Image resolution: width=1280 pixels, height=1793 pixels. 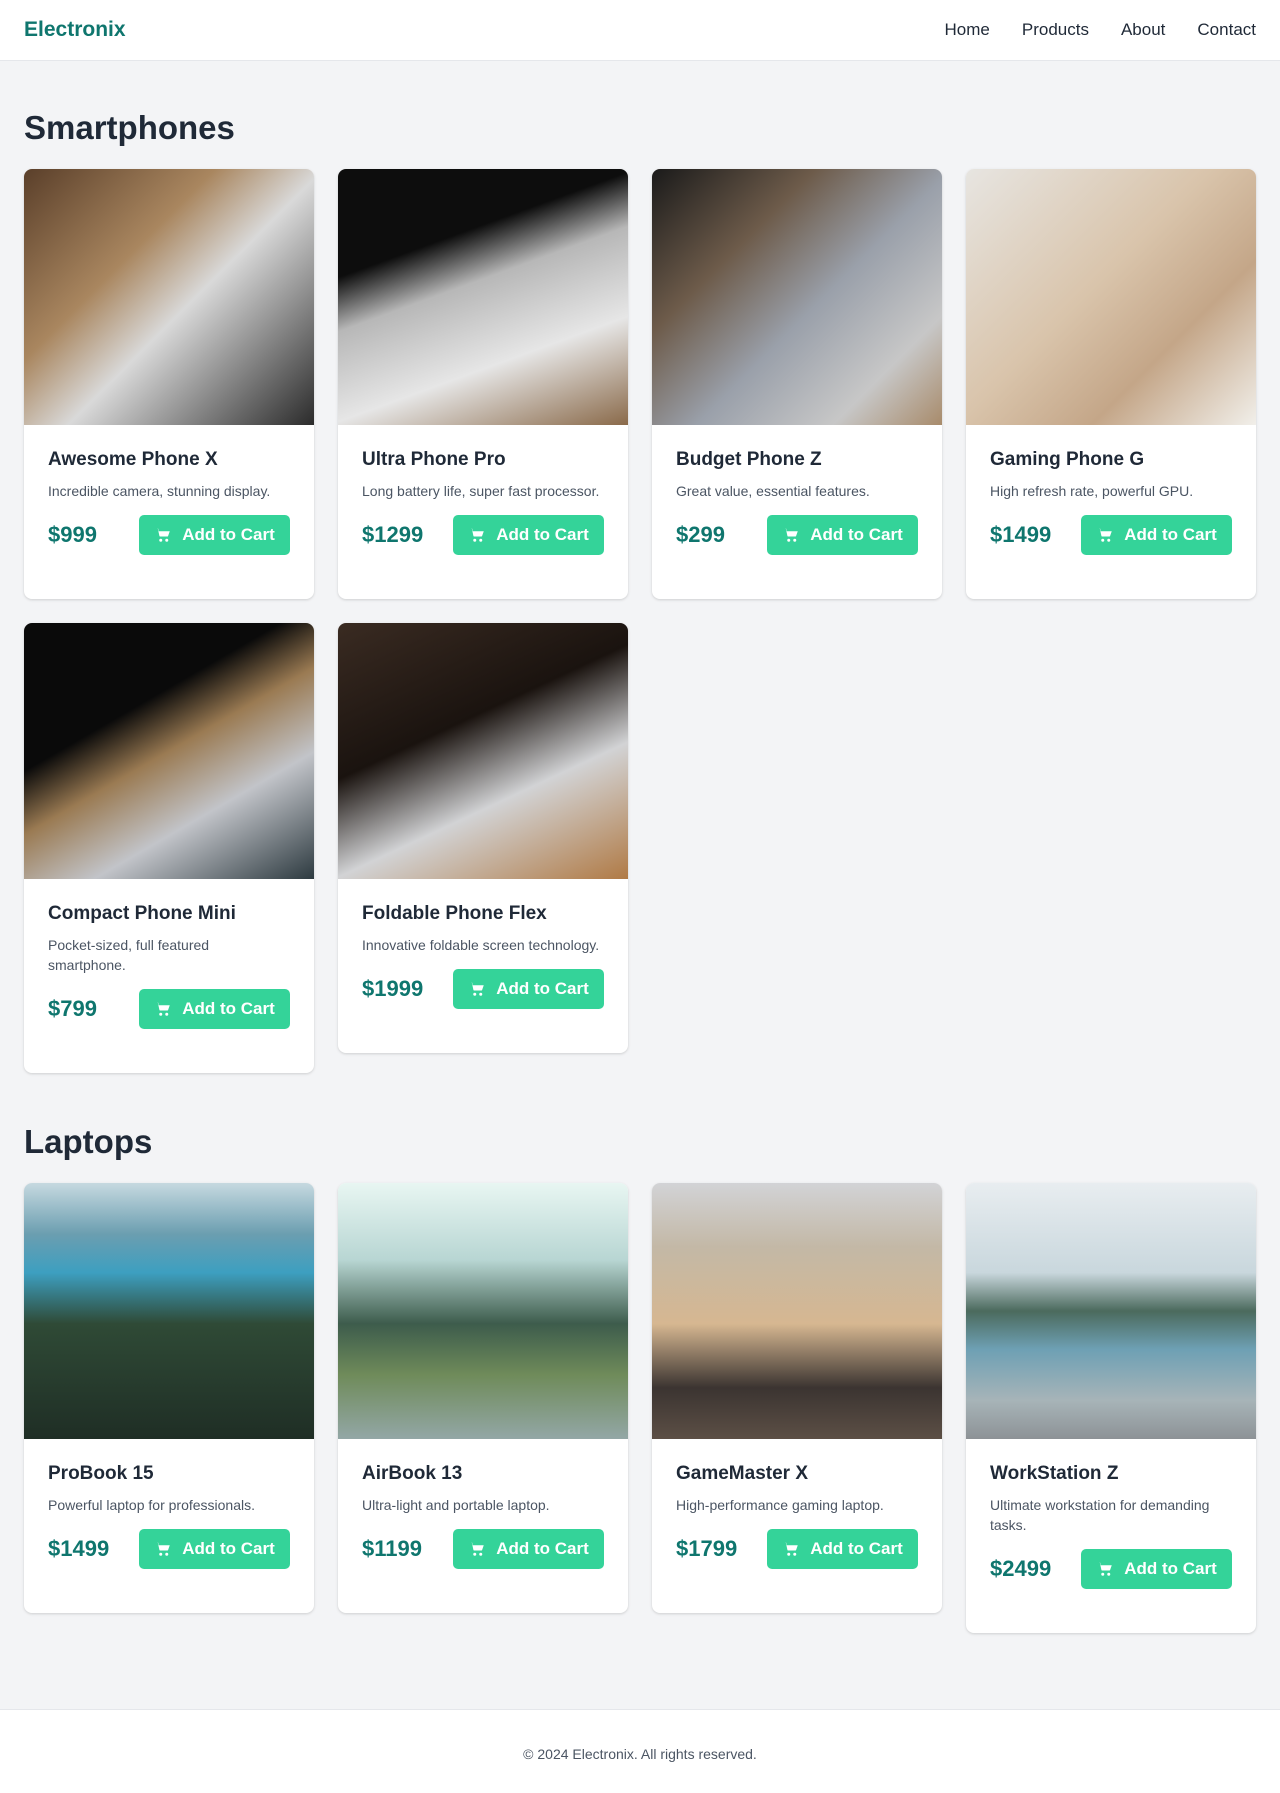 I want to click on product-description: Ultra-light and portable laptop., so click(x=456, y=1505).